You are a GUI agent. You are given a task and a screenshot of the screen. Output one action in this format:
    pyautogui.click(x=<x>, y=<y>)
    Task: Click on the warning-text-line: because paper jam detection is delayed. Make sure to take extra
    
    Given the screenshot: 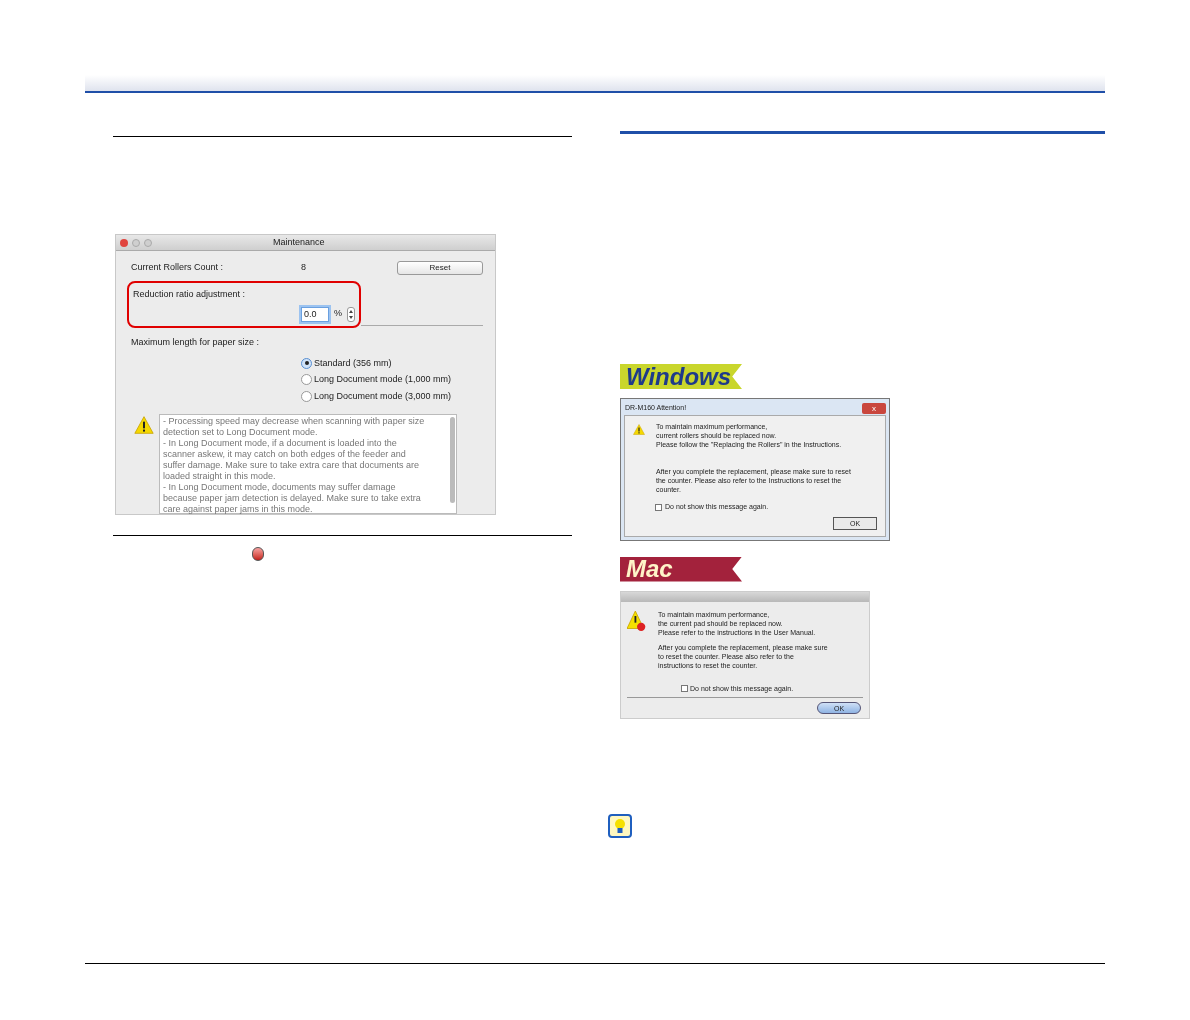 What is the action you would take?
    pyautogui.click(x=292, y=498)
    